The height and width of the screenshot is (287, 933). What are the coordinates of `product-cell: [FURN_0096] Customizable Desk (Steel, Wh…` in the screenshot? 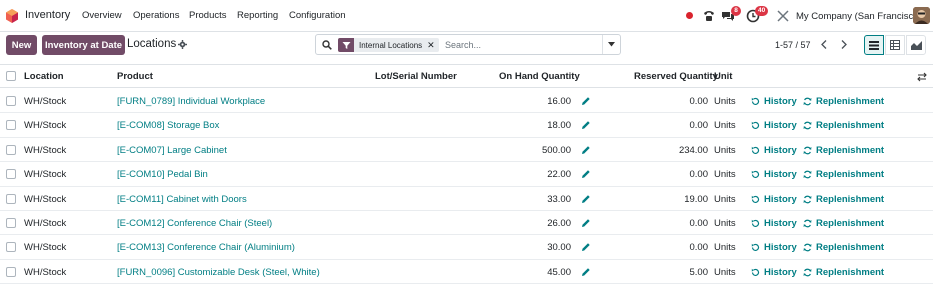 It's located at (218, 272).